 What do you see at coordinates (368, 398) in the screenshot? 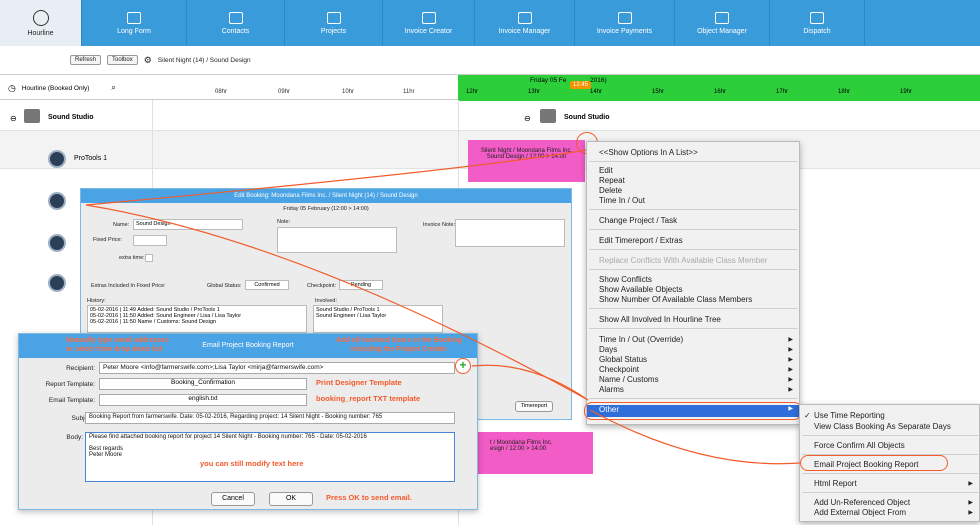
I see `annotation-txt-template: booking_report TXT template` at bounding box center [368, 398].